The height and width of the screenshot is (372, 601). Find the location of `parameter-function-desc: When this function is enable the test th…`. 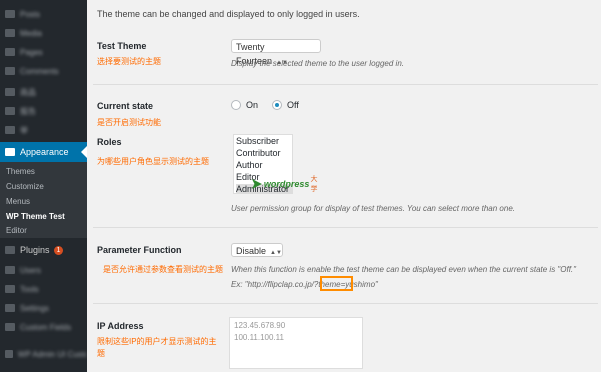

parameter-function-desc: When this function is enable the test th… is located at coordinates (403, 269).